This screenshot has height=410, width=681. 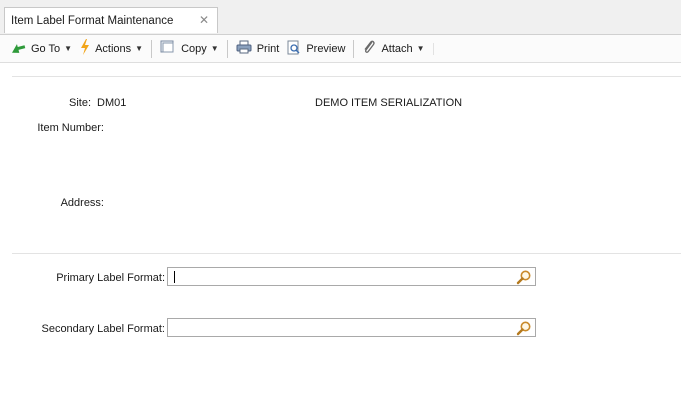 What do you see at coordinates (340, 17) in the screenshot?
I see `tab-strip: Item Label Format Maintenance ✕` at bounding box center [340, 17].